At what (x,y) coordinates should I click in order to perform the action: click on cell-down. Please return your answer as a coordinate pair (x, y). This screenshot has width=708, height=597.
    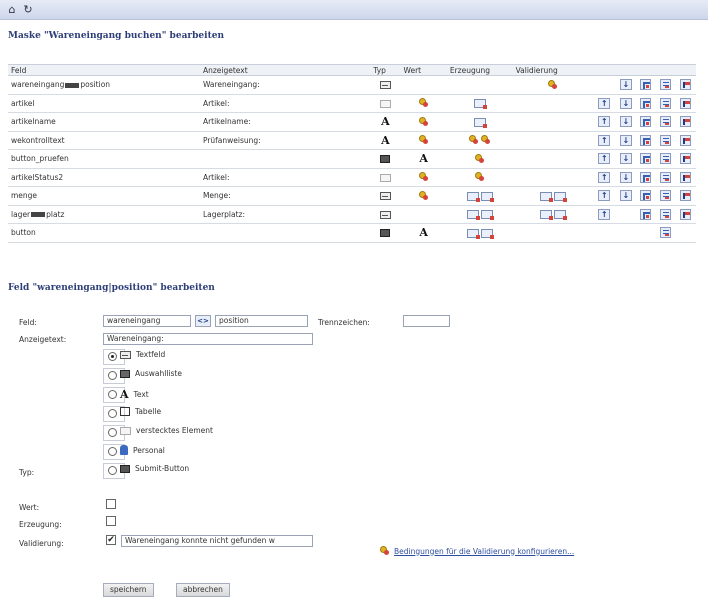
    Looking at the image, I should click on (626, 214).